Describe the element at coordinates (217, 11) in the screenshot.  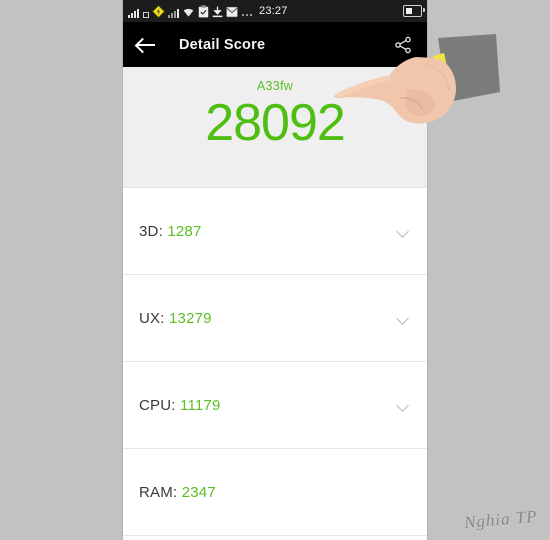
I see `download-icon` at that location.